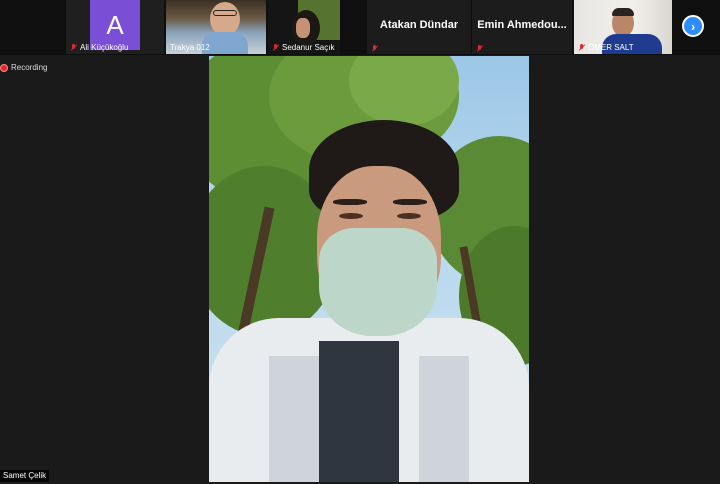 The image size is (720, 484). Describe the element at coordinates (25, 476) in the screenshot. I see `active-speaker-name: Samet Çelik` at that location.